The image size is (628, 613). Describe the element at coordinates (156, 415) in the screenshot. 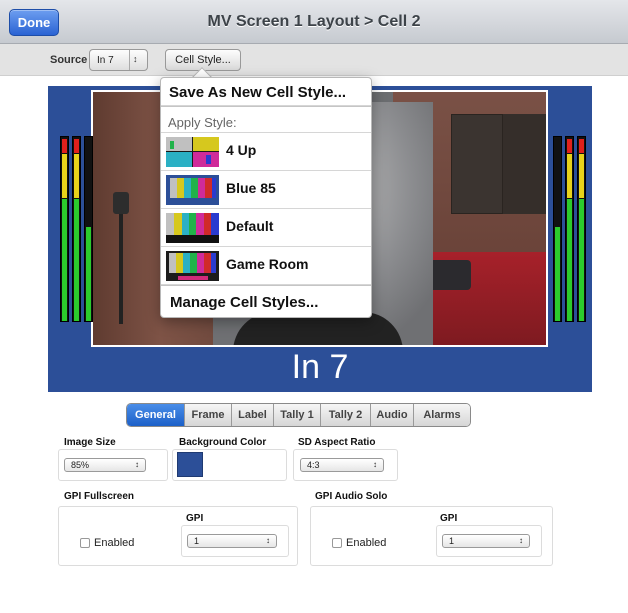

I see `tab-general: General` at that location.